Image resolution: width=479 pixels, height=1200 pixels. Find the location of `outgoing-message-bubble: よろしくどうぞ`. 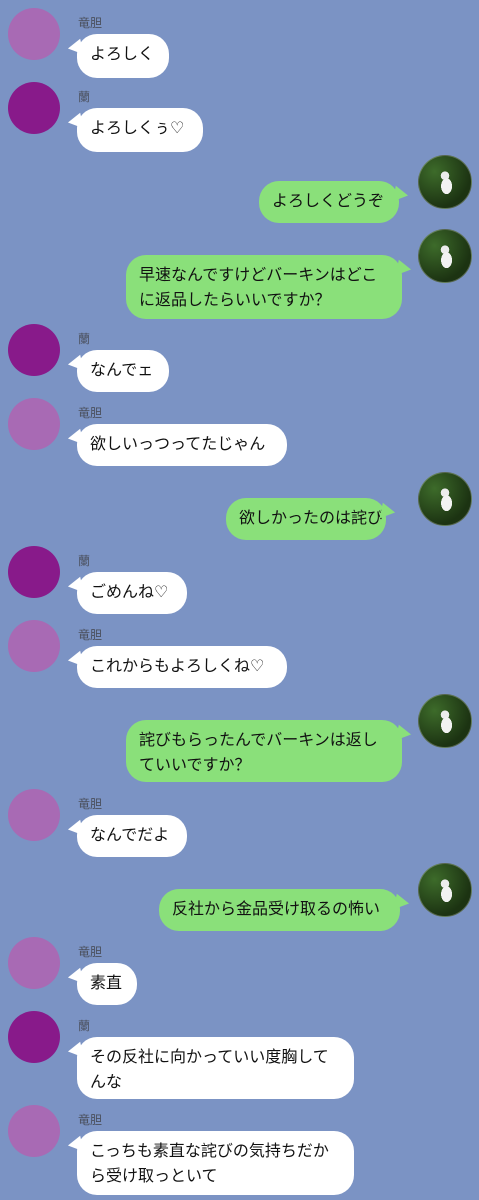

outgoing-message-bubble: よろしくどうぞ is located at coordinates (329, 202).